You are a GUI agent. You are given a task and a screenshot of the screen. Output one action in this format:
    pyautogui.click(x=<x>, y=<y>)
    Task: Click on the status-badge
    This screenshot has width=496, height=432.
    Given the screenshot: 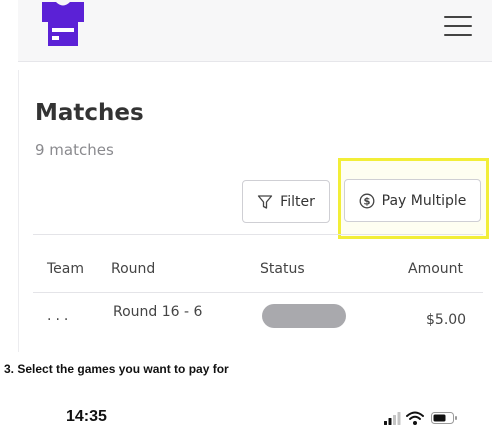 What is the action you would take?
    pyautogui.click(x=304, y=316)
    